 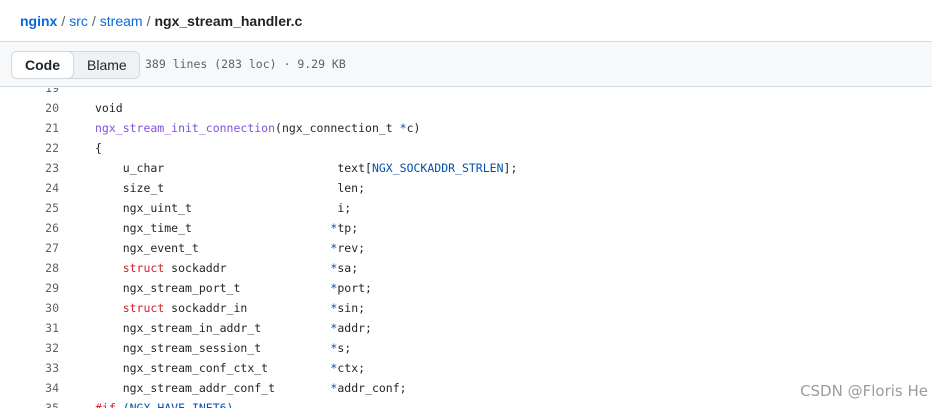 I want to click on code-line: 20 void, so click(x=466, y=108).